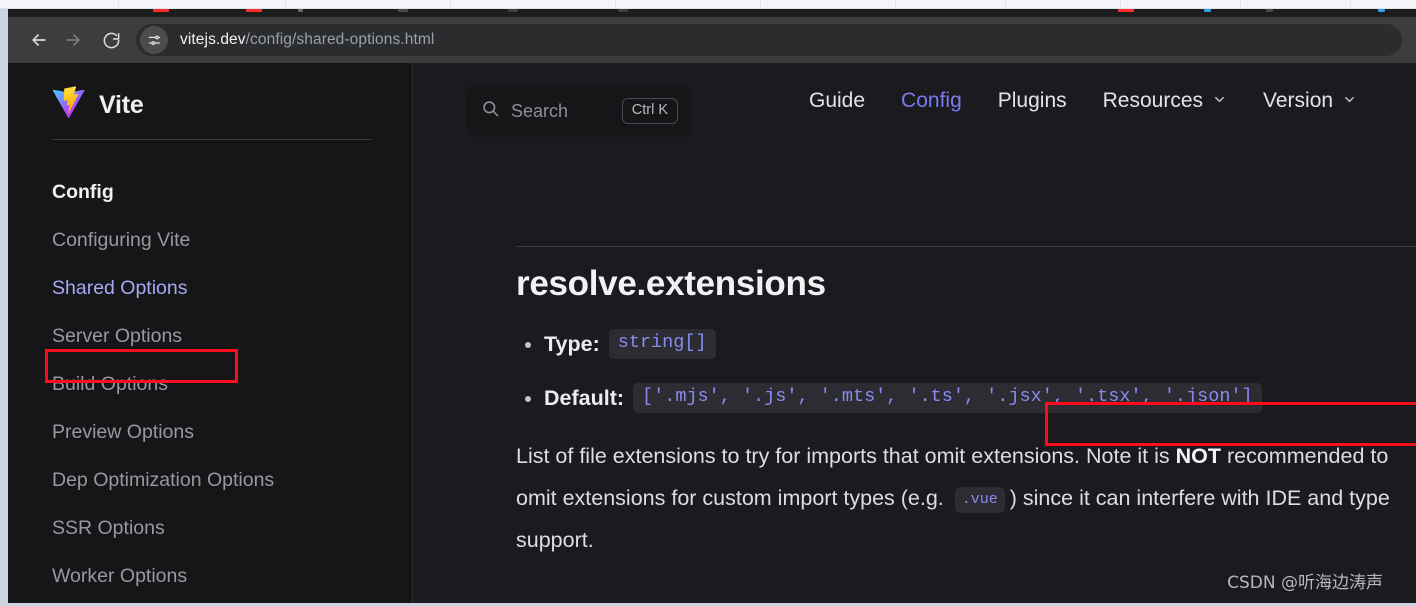 The height and width of the screenshot is (606, 1416). Describe the element at coordinates (769, 40) in the screenshot. I see `address-bar: vitejs.dev/config/shared-options.html` at that location.